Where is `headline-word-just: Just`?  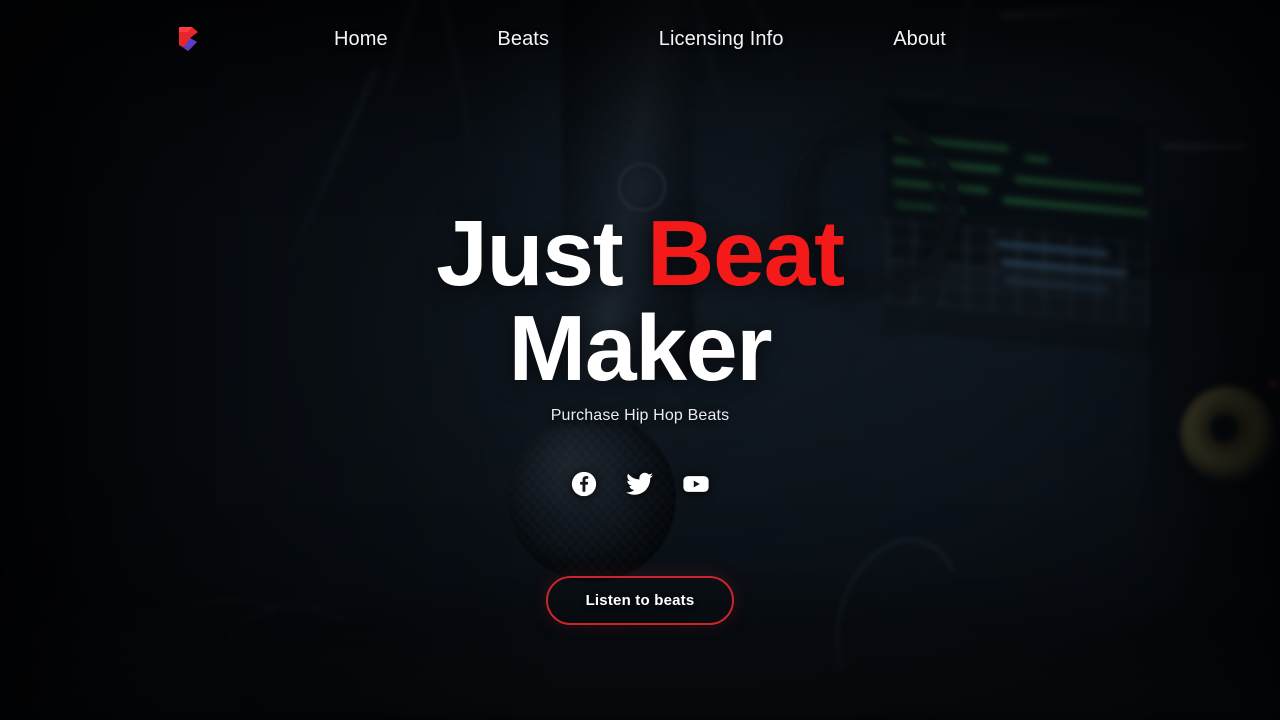
headline-word-just: Just is located at coordinates (542, 253).